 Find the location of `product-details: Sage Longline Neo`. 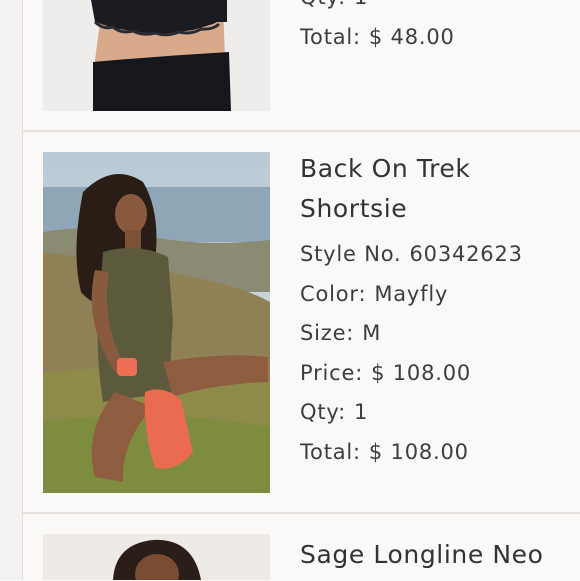

product-details: Sage Longline Neo is located at coordinates (435, 558).